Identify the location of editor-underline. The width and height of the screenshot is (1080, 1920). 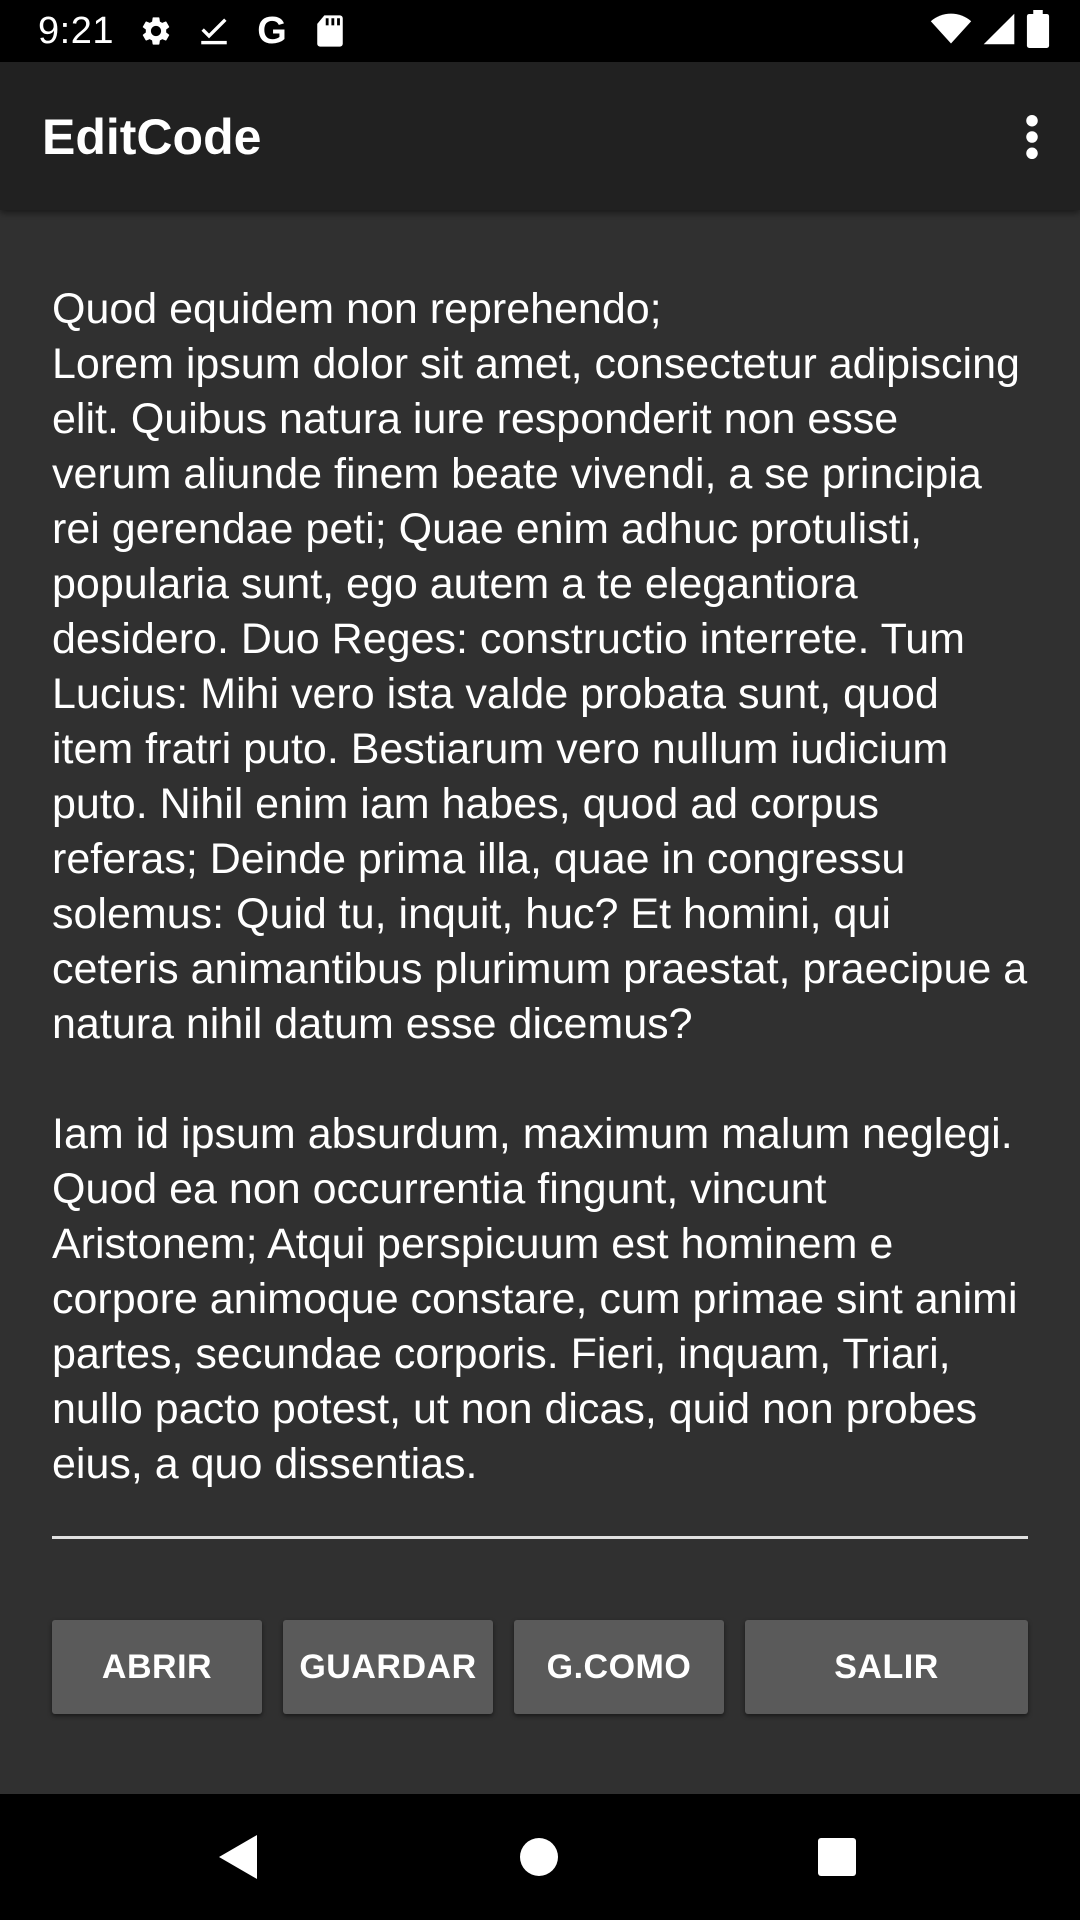
(540, 1537).